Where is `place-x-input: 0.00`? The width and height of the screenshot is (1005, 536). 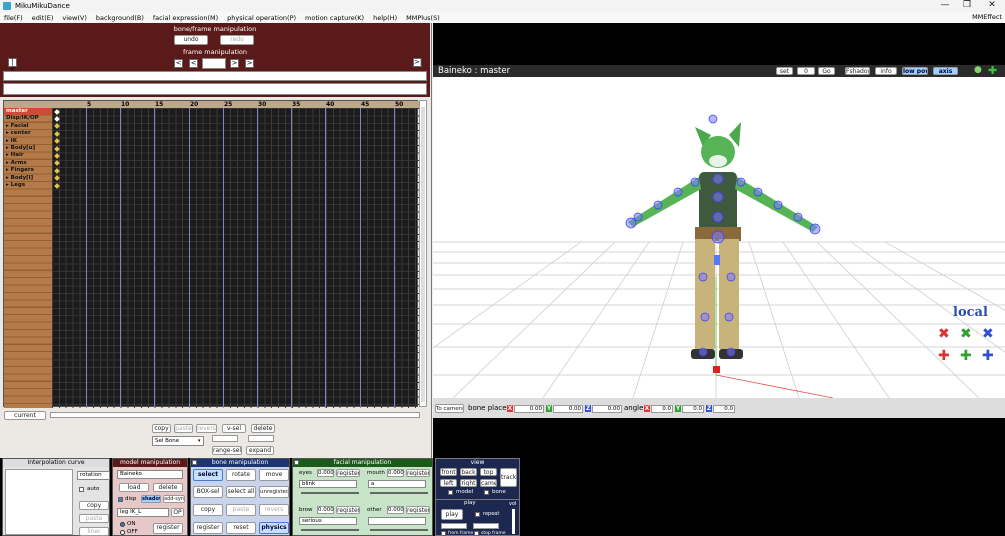
place-x-input: 0.00 is located at coordinates (529, 409).